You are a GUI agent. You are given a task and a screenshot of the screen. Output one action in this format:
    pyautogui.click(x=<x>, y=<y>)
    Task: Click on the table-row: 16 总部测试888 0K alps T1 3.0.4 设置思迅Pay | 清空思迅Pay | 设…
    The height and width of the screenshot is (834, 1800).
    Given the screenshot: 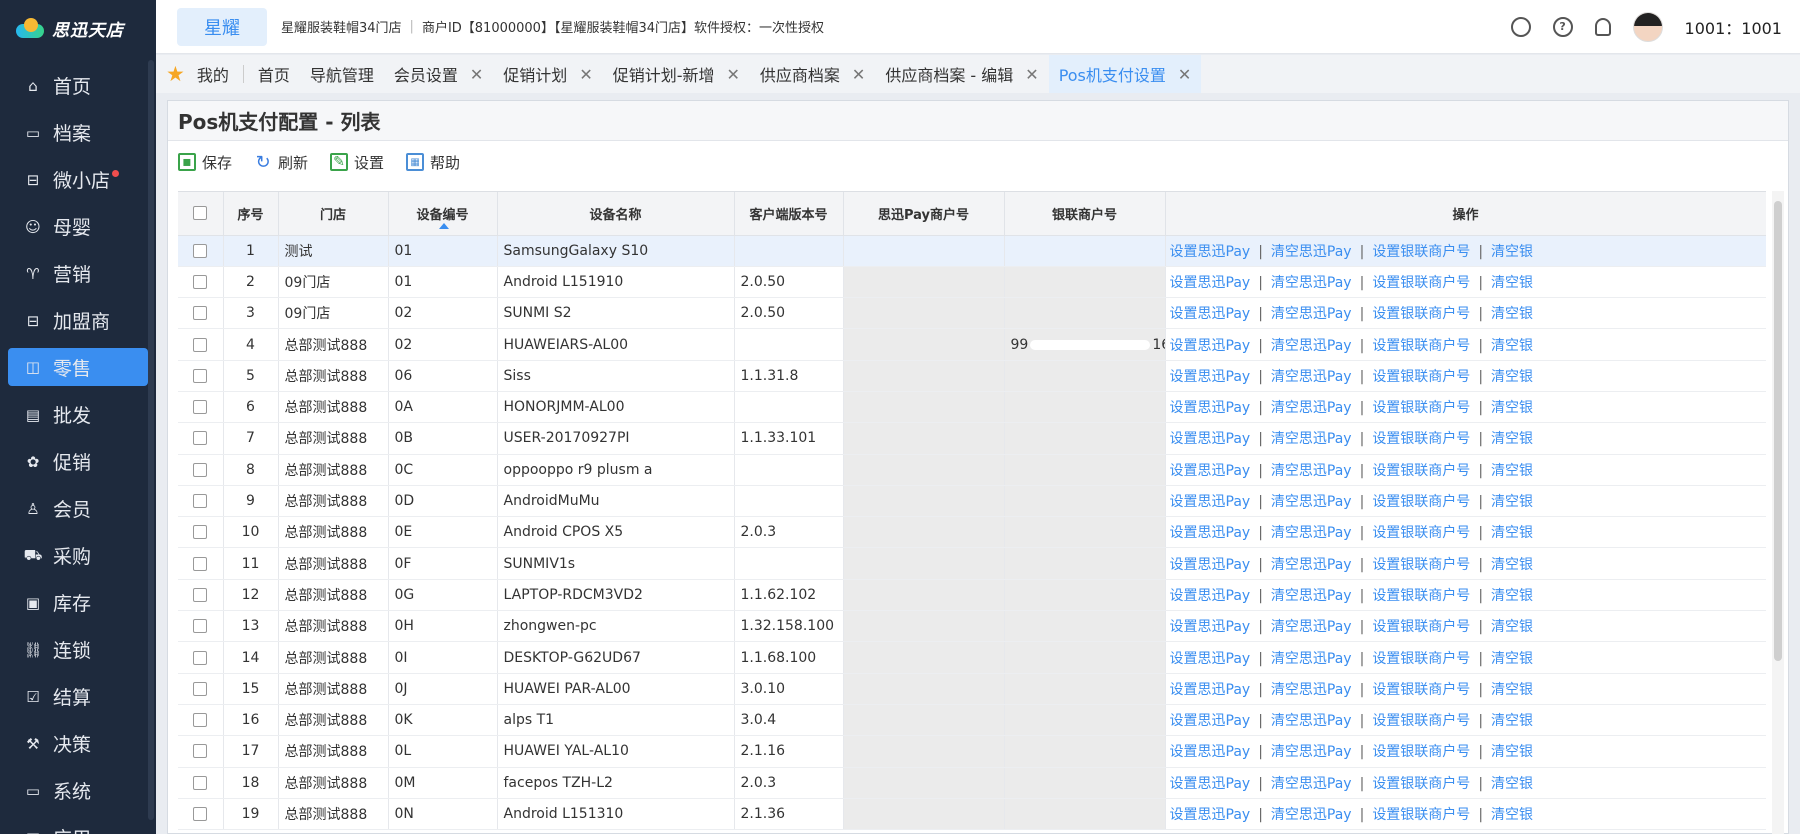 What is the action you would take?
    pyautogui.click(x=972, y=720)
    